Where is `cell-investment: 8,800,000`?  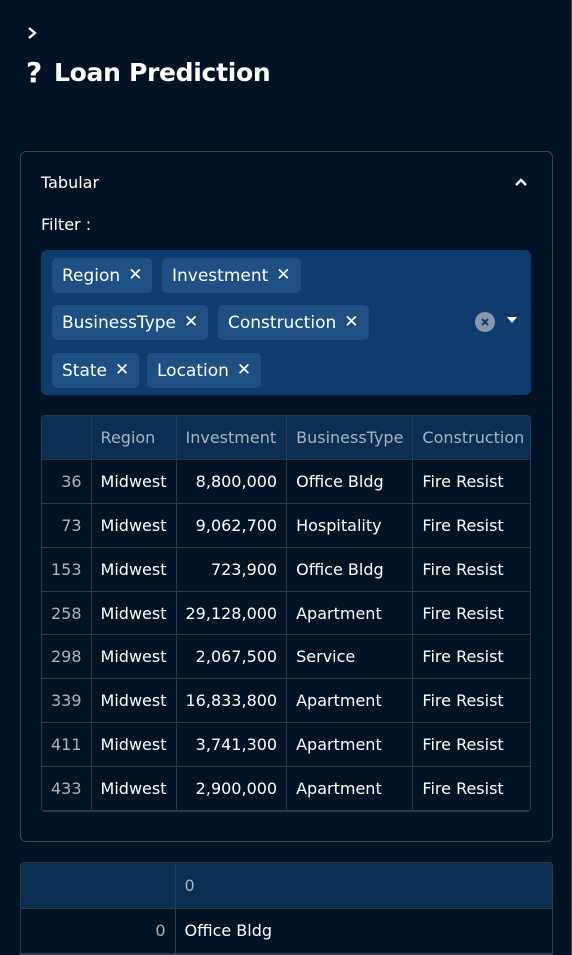
cell-investment: 8,800,000 is located at coordinates (232, 482).